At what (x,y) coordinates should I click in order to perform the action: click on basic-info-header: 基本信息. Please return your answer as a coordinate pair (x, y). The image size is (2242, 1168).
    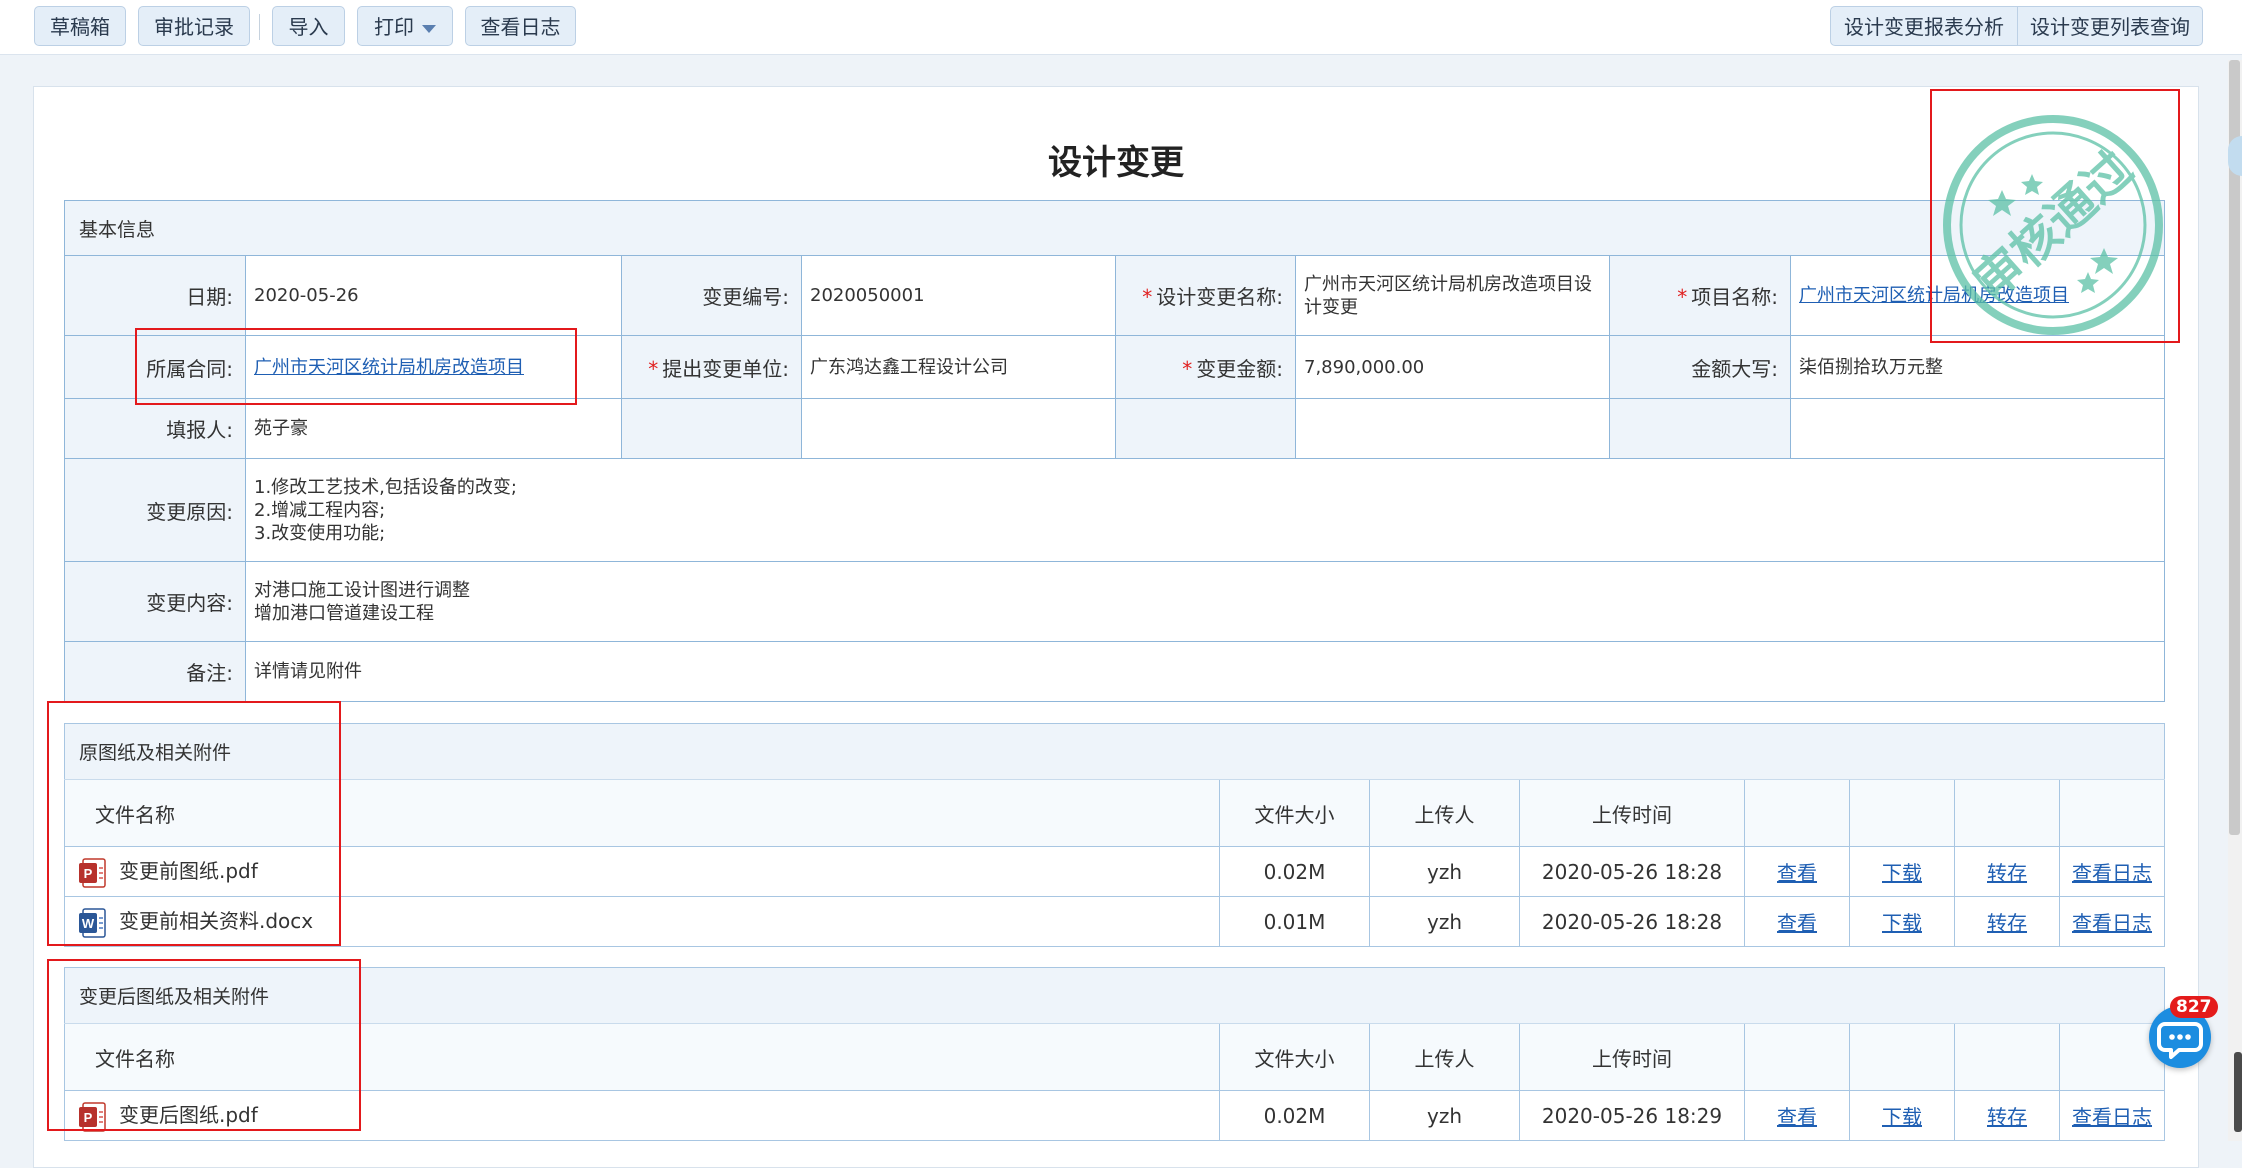
    Looking at the image, I should click on (1114, 228).